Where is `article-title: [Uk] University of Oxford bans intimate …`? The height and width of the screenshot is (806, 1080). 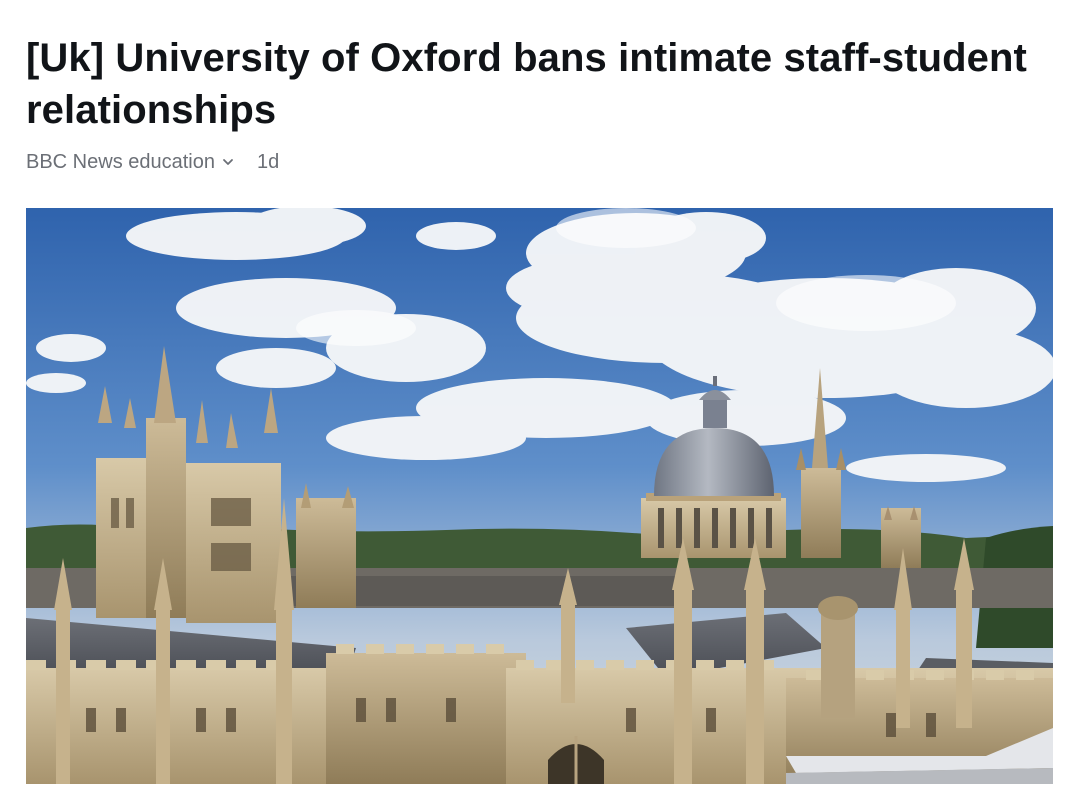 article-title: [Uk] University of Oxford bans intimate … is located at coordinates (526, 84).